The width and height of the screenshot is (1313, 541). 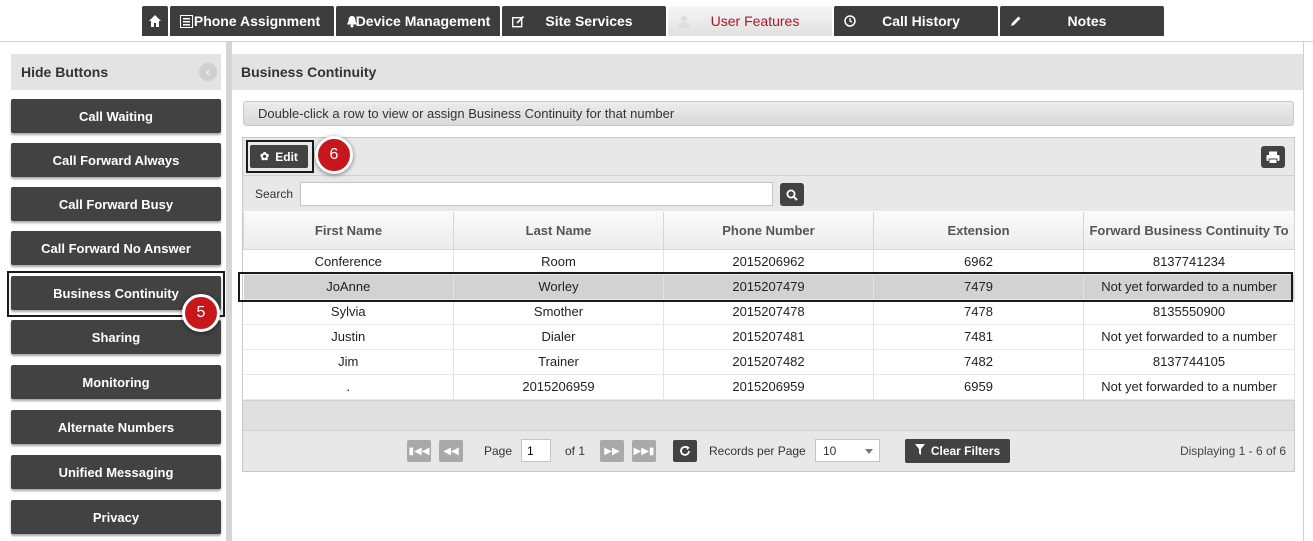 I want to click on refresh-icon, so click(x=685, y=450).